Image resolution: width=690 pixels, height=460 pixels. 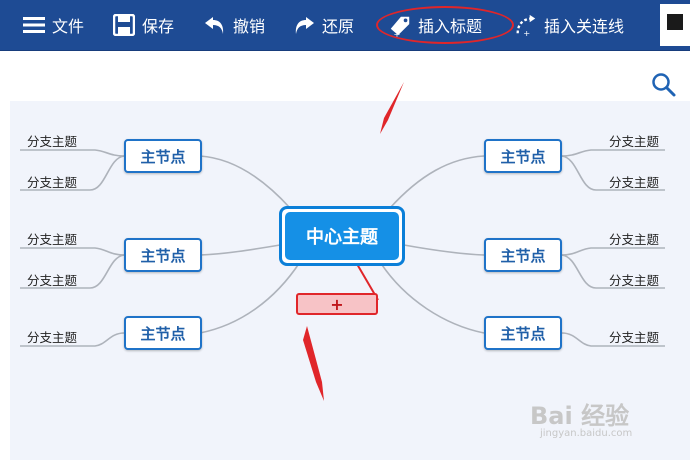 I want to click on insert-title-button: + 插入标题, so click(x=435, y=25).